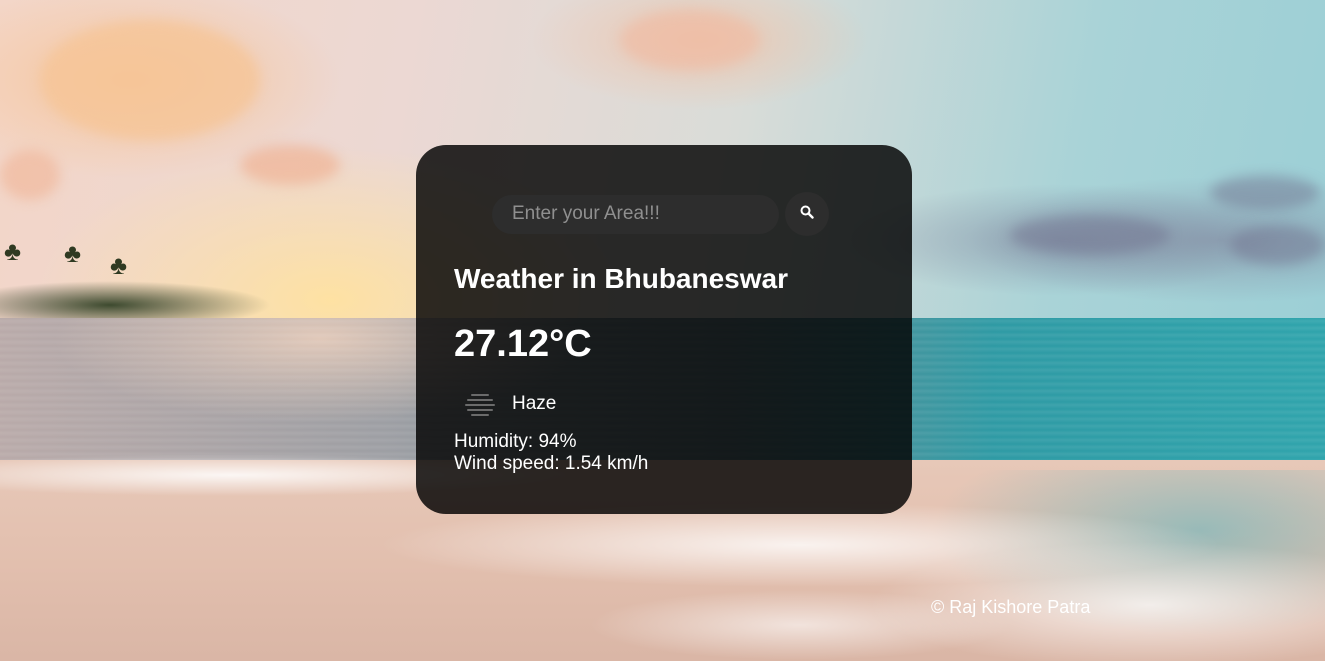 Image resolution: width=1325 pixels, height=661 pixels. What do you see at coordinates (534, 403) in the screenshot?
I see `condition-label: Haze` at bounding box center [534, 403].